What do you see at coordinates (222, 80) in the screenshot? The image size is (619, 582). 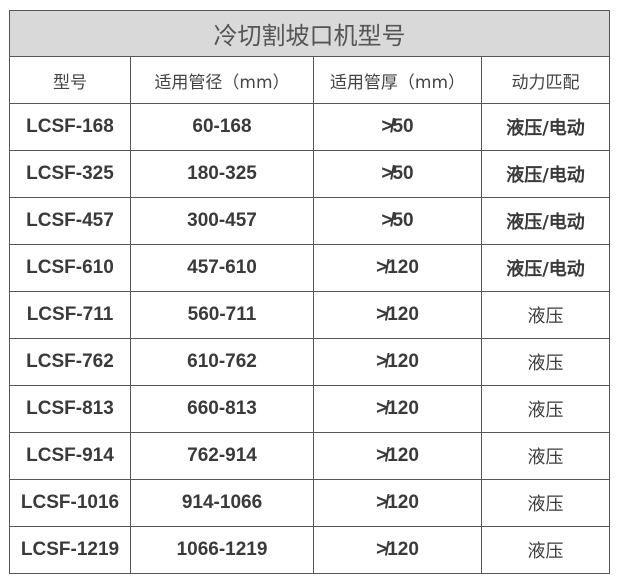 I see `header-pipe-diameter: 适用管径（mm）` at bounding box center [222, 80].